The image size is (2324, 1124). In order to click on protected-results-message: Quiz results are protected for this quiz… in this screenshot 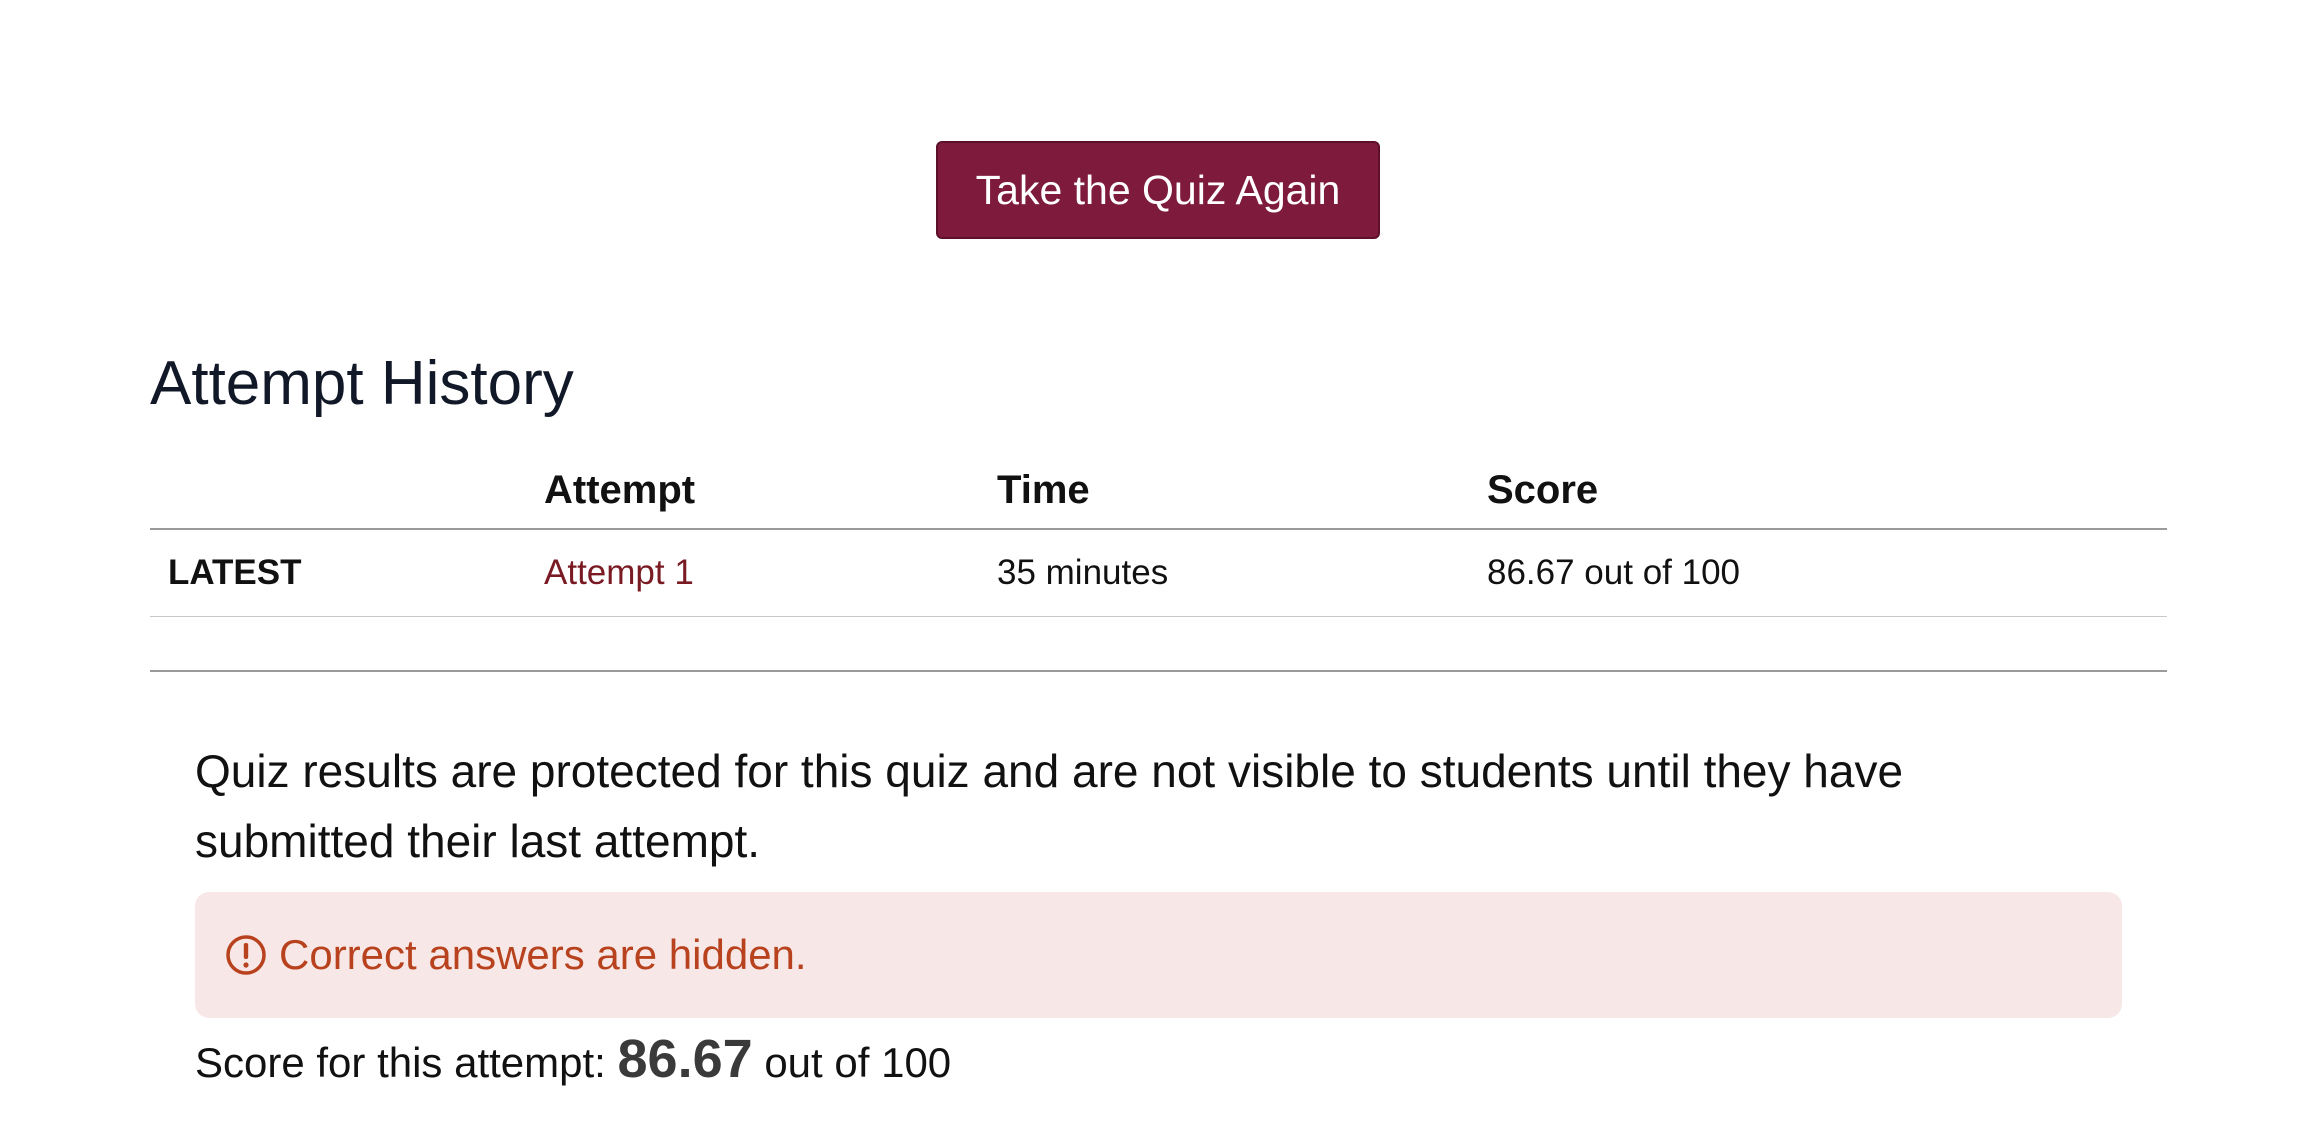, I will do `click(1049, 806)`.